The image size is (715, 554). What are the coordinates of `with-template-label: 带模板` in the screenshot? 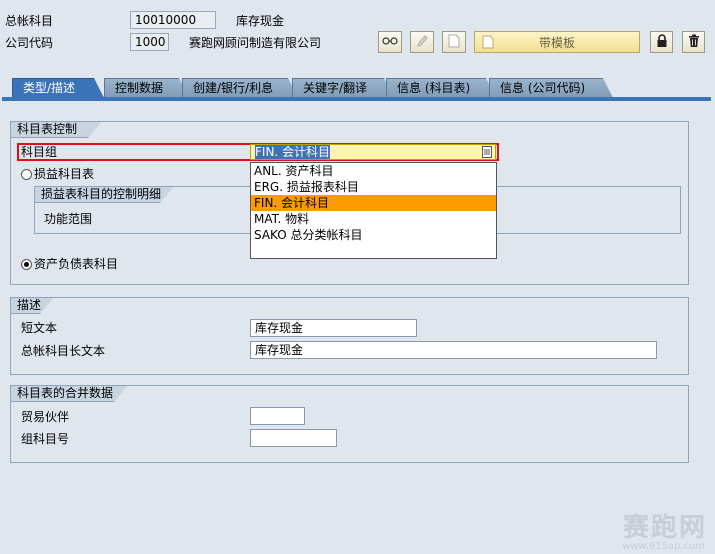 It's located at (556, 42).